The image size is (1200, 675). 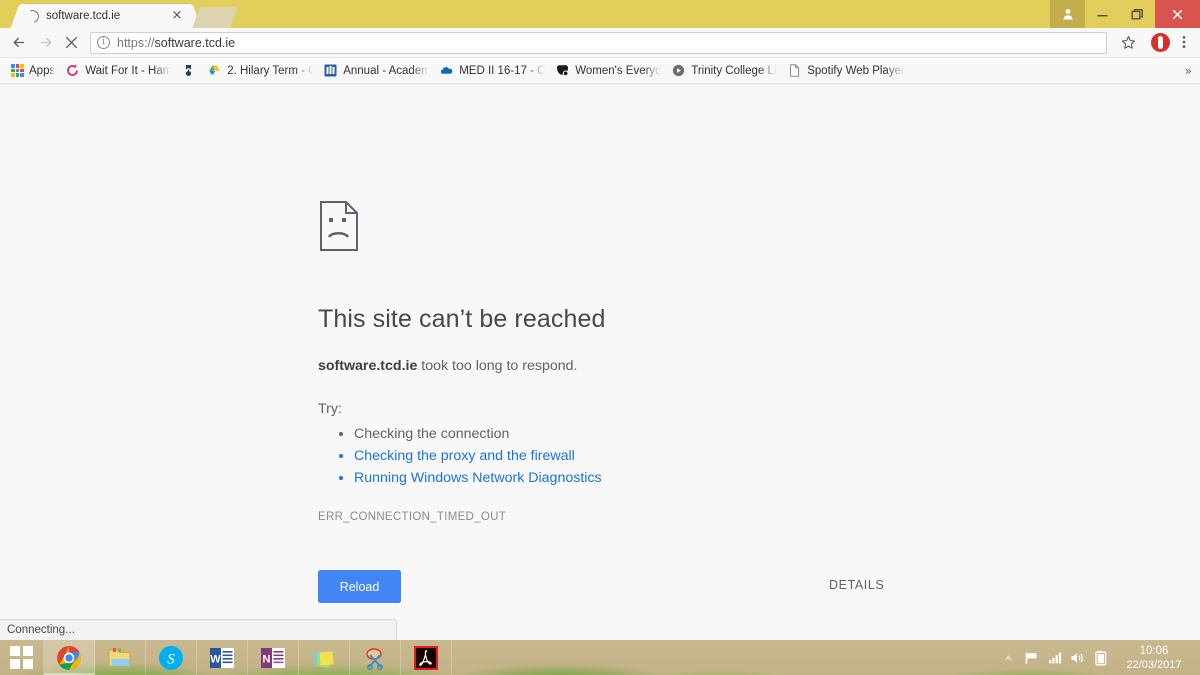 I want to click on skype-icon: S, so click(x=171, y=657).